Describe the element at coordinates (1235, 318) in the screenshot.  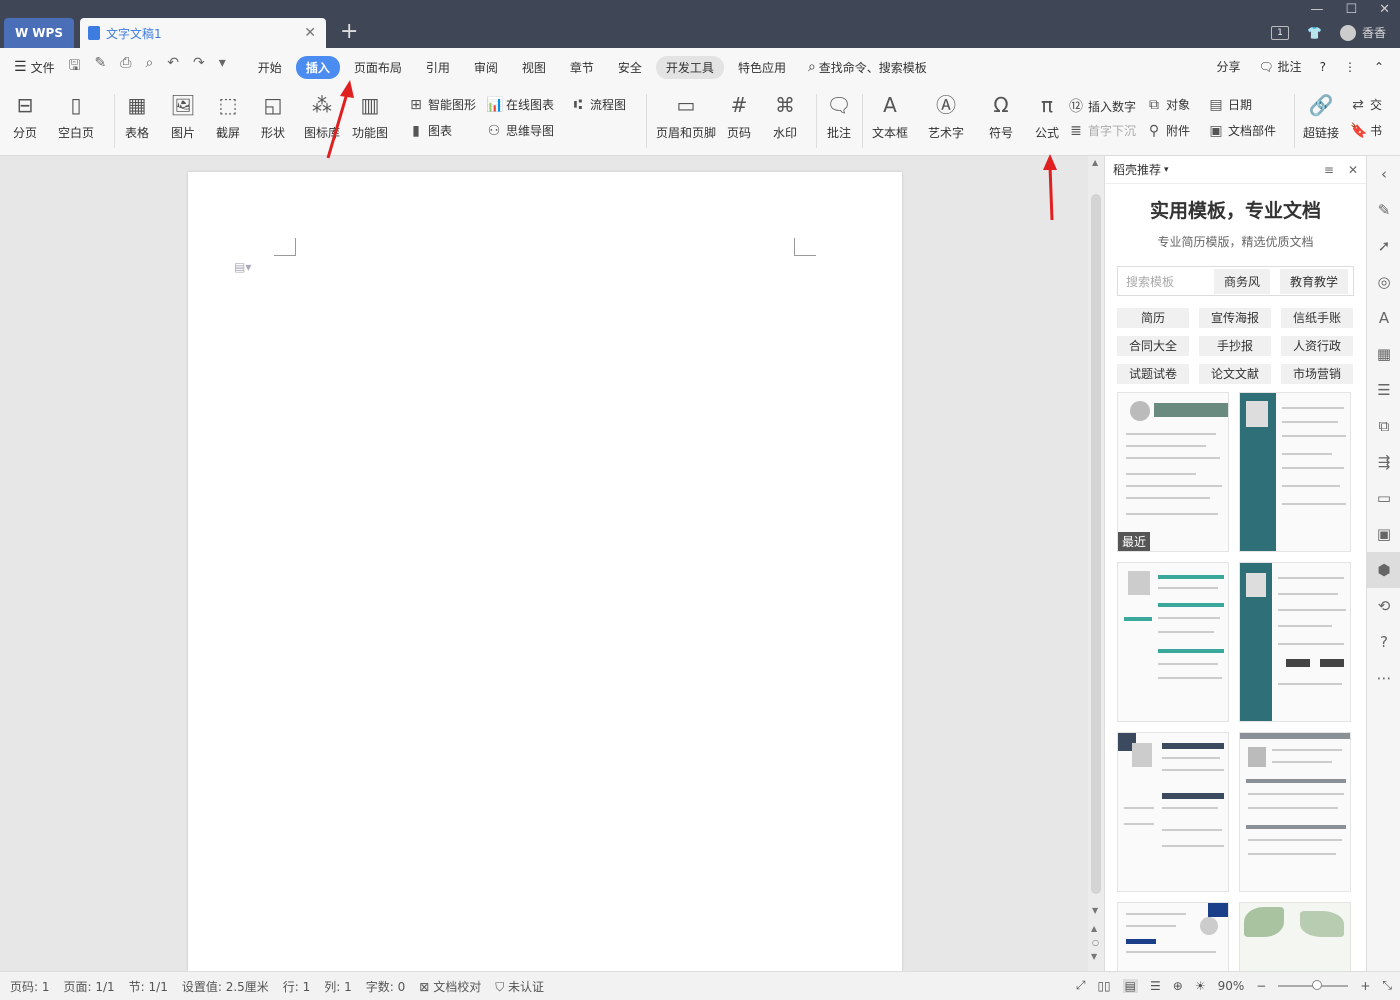
I see `category-item: 宣传海报` at that location.